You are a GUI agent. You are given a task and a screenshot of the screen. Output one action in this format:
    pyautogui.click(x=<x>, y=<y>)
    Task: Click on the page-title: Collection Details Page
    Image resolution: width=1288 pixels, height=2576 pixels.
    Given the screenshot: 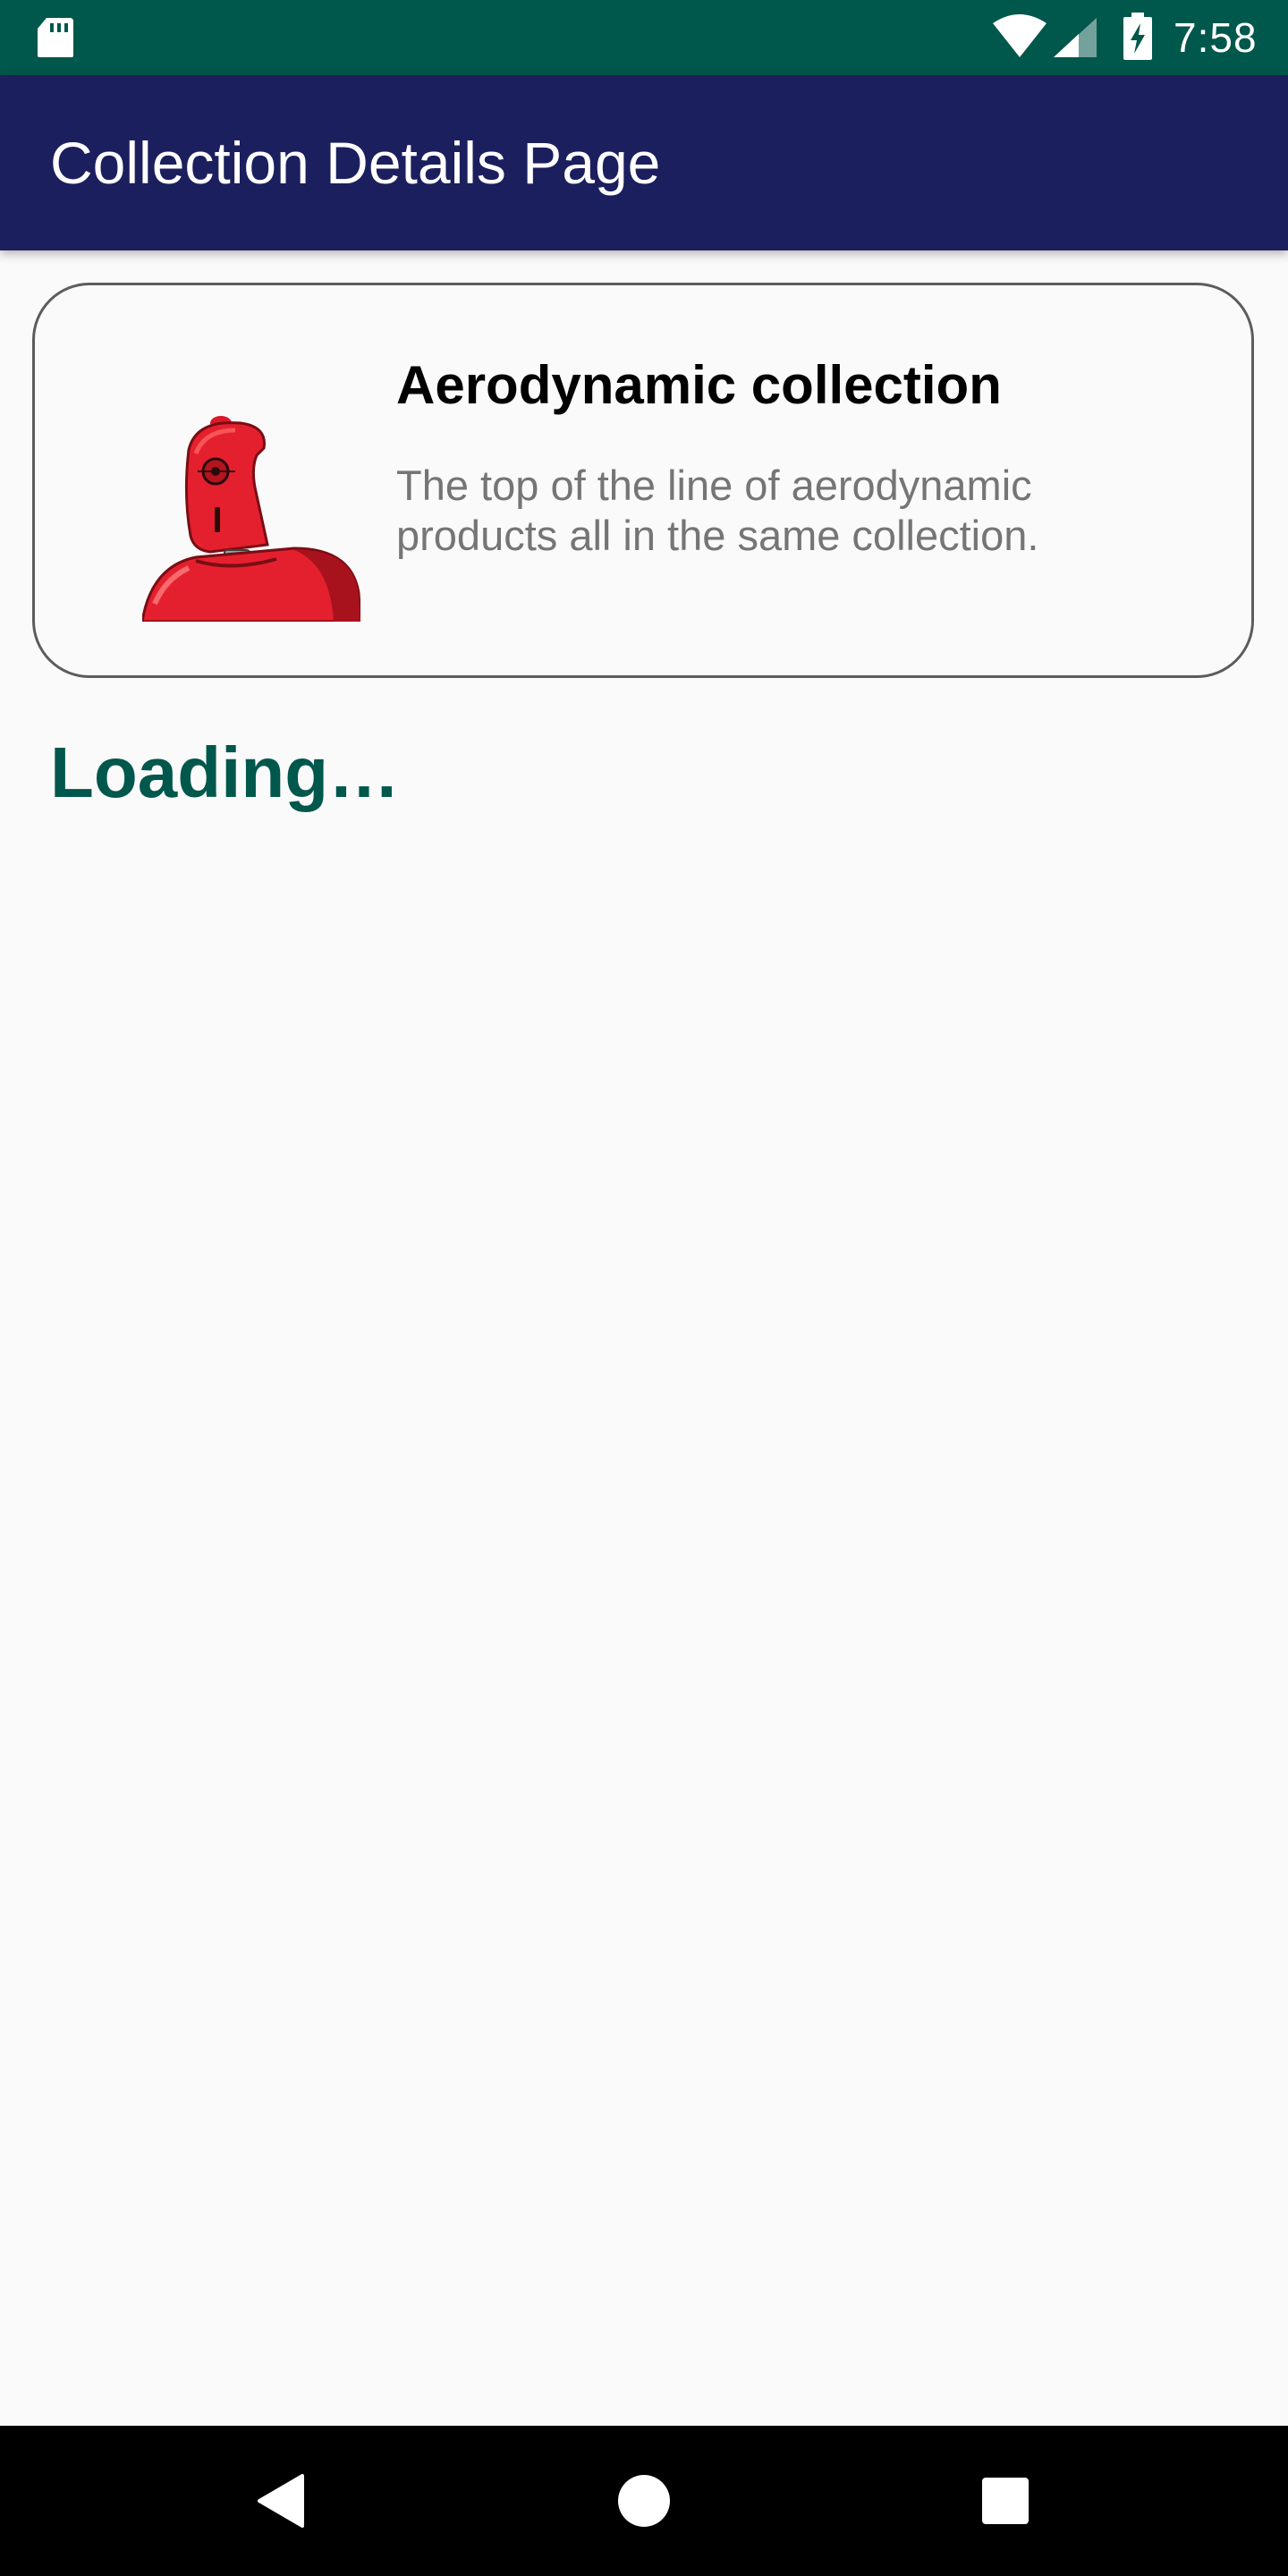 What is the action you would take?
    pyautogui.click(x=355, y=163)
    